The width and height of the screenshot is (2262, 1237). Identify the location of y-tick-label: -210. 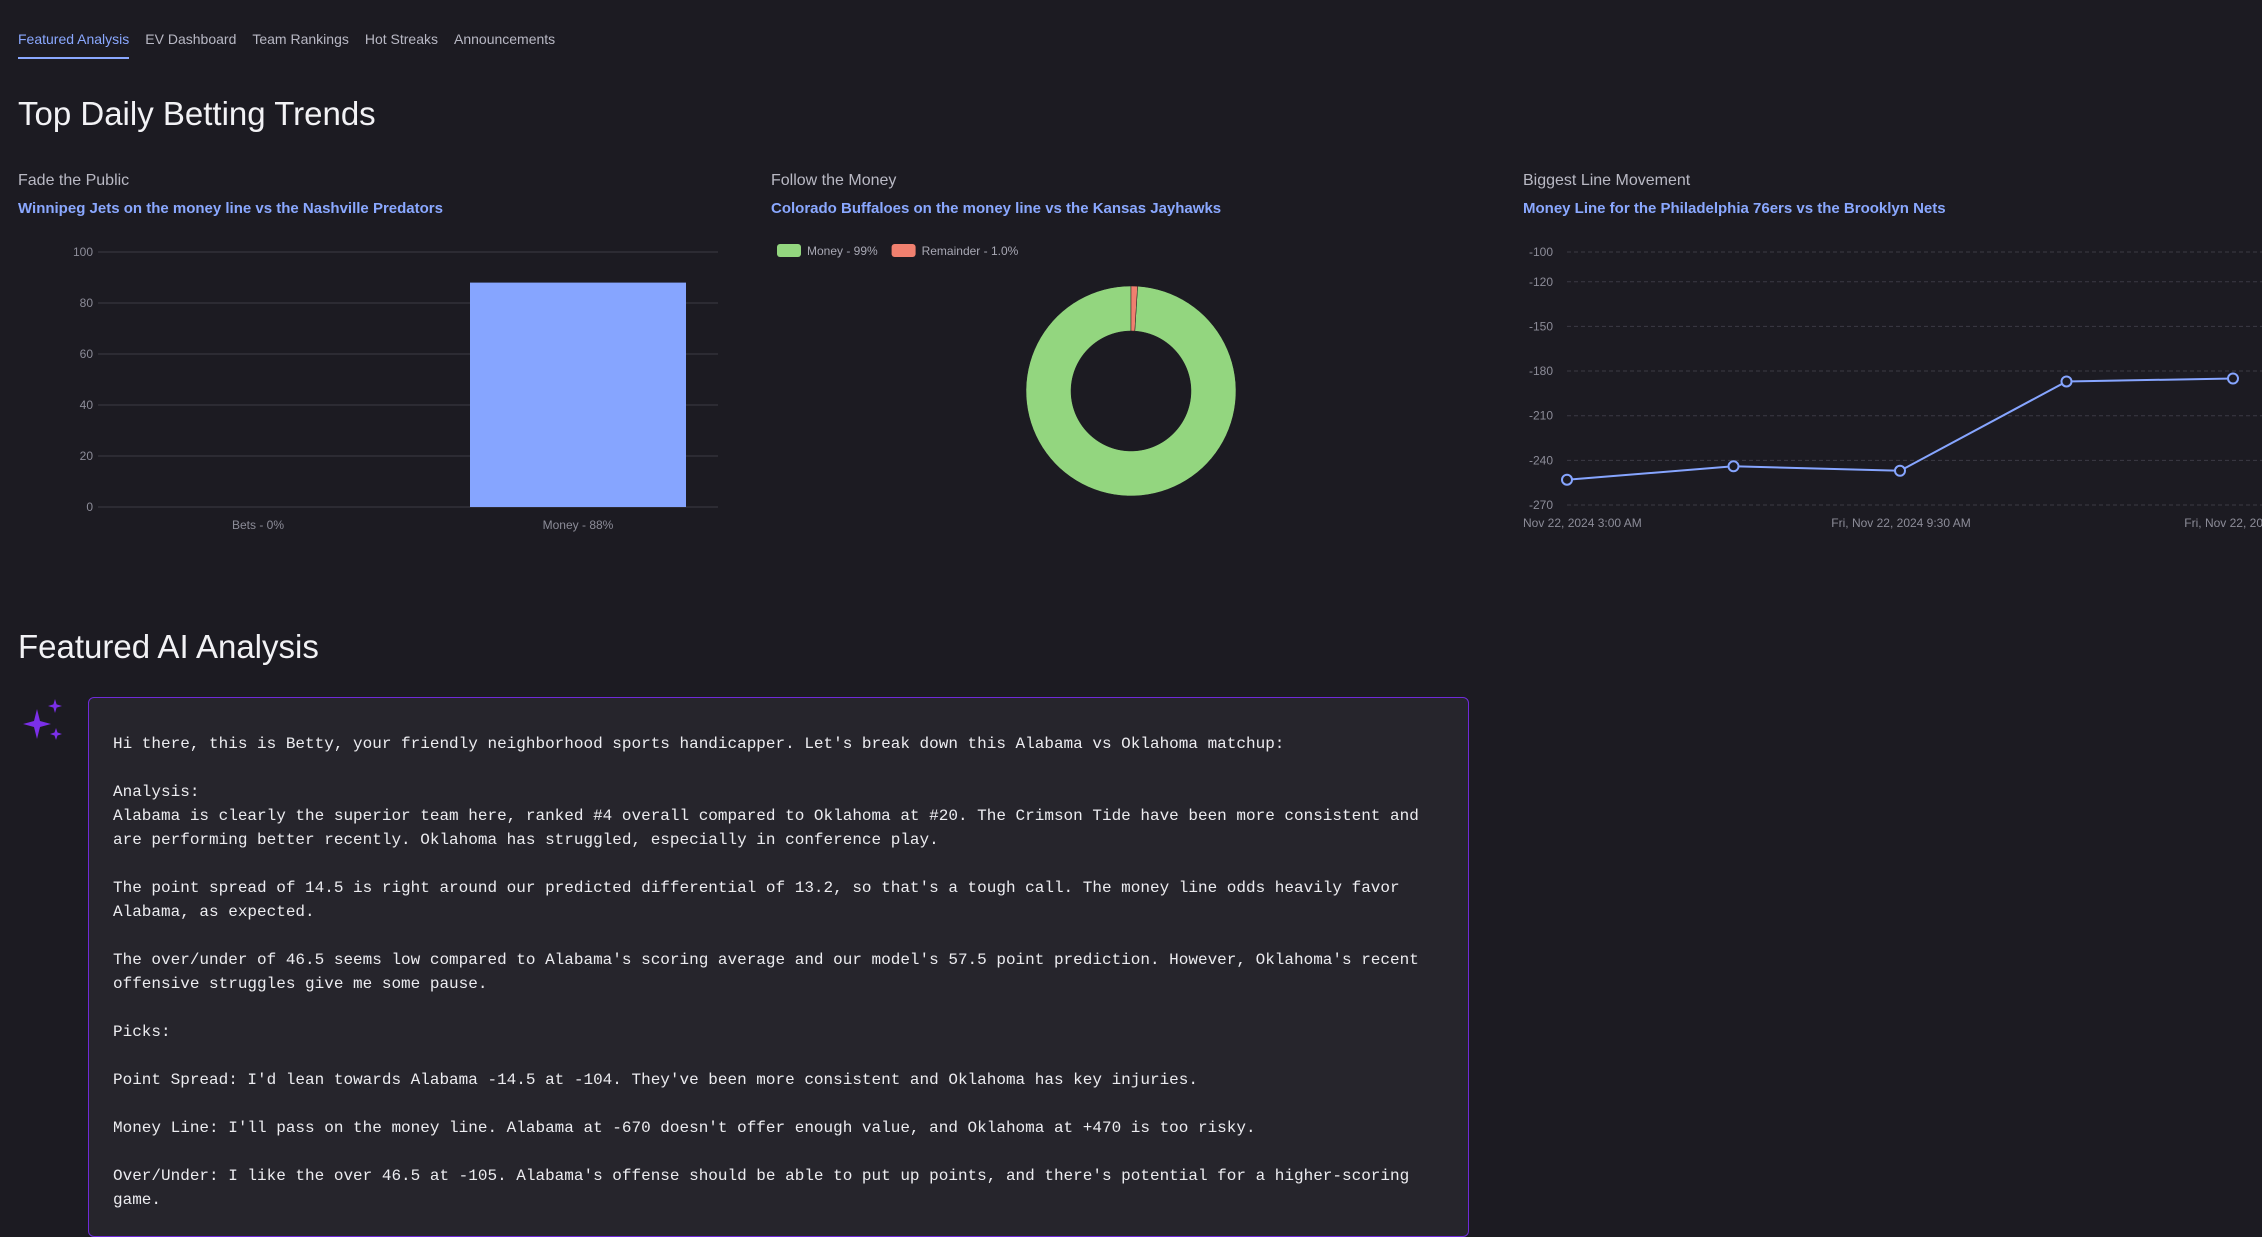
(1541, 416).